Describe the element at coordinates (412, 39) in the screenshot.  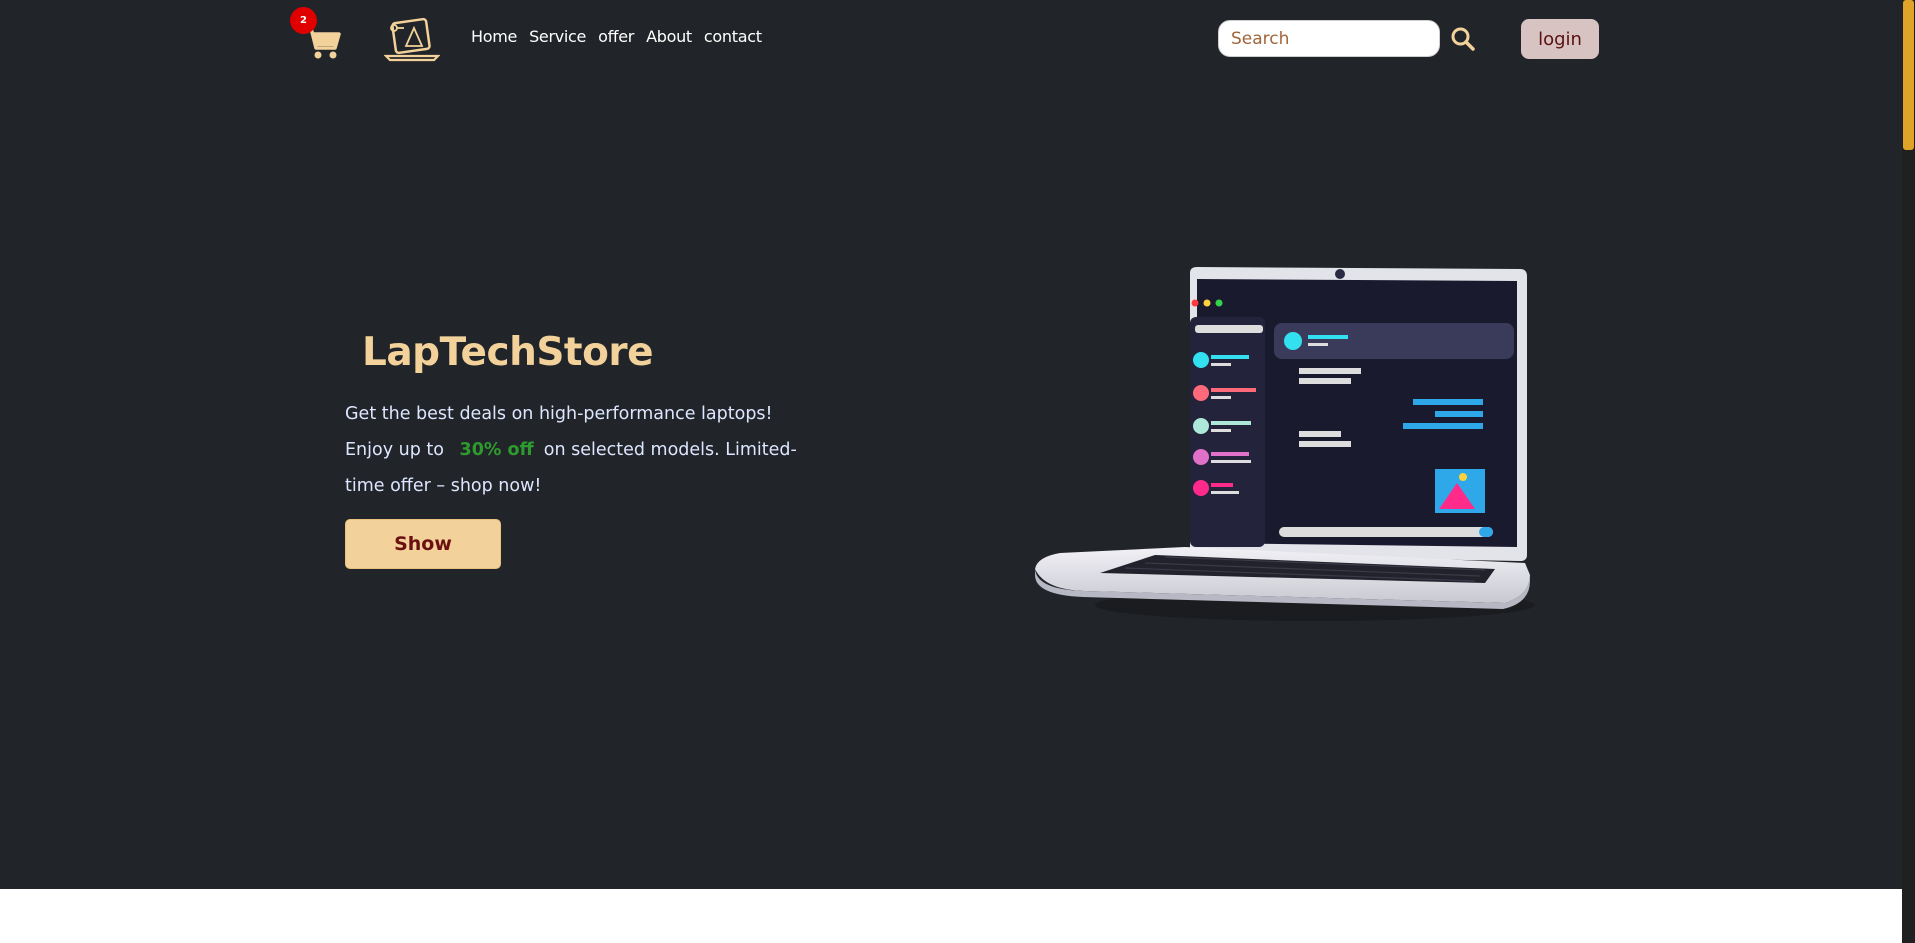
I see `laptop-logo-icon` at that location.